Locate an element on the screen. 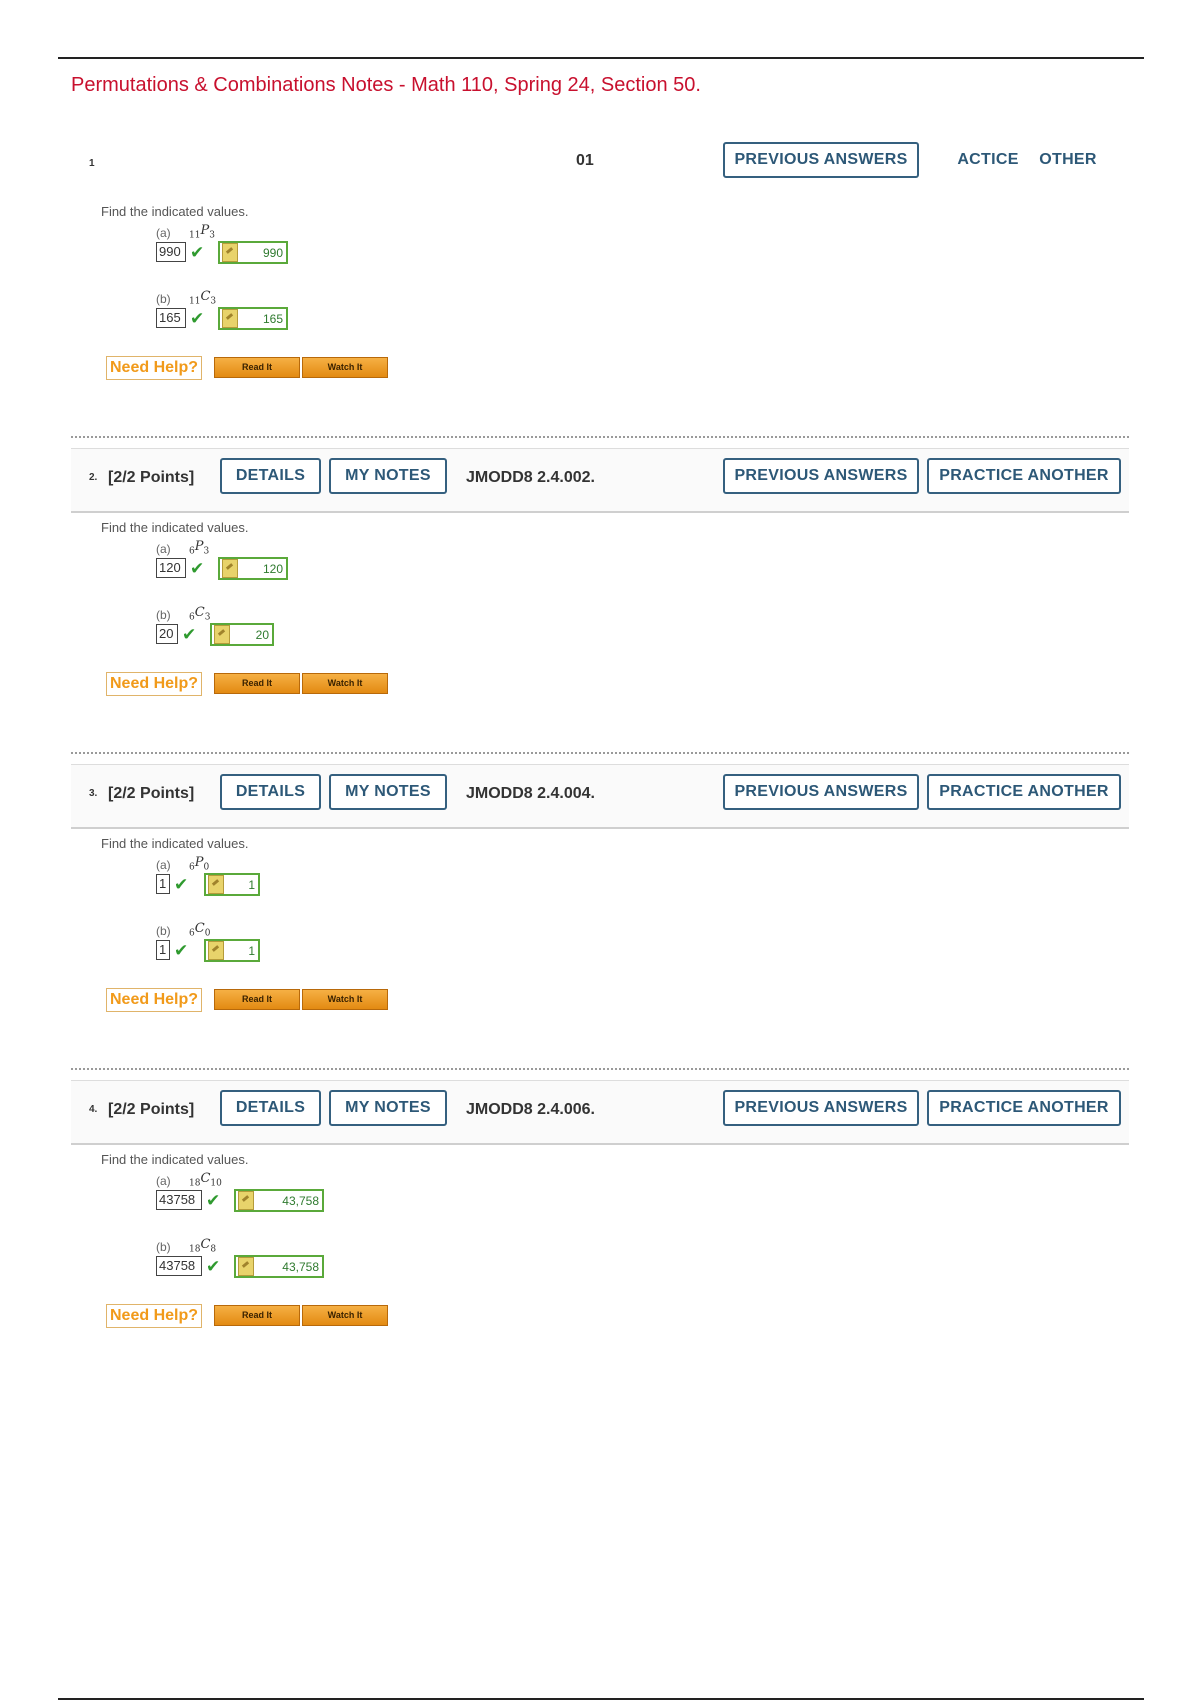 Image resolution: width=1200 pixels, height=1700 pixels. answer-field: 20 is located at coordinates (167, 634).